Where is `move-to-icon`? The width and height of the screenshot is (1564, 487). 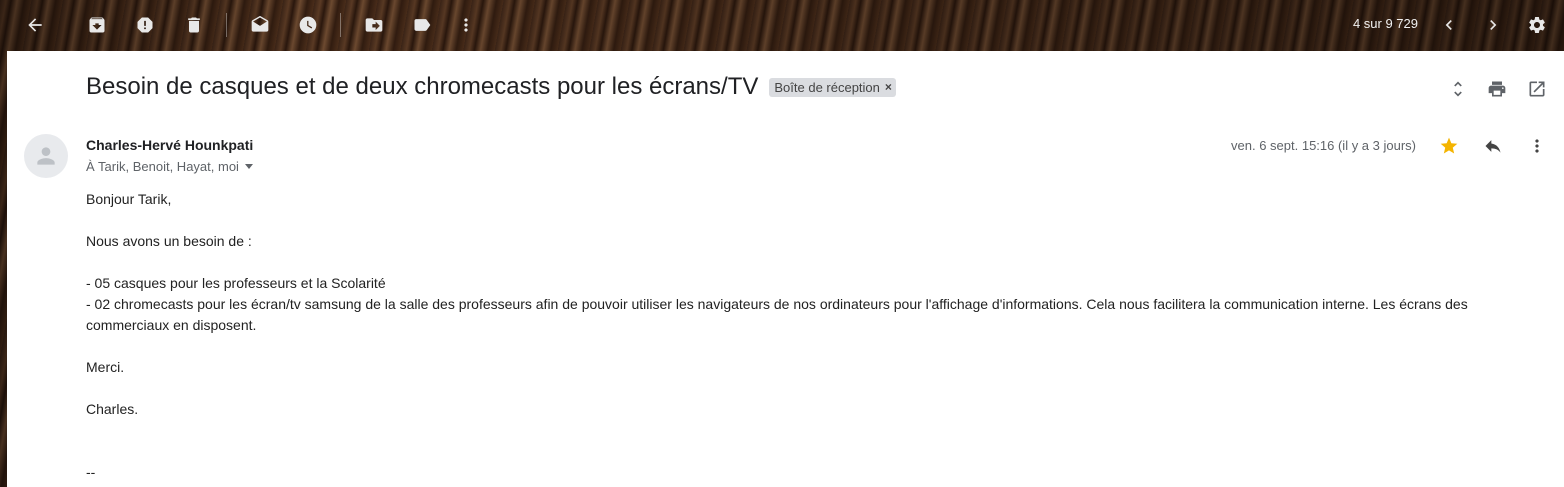
move-to-icon is located at coordinates (374, 25).